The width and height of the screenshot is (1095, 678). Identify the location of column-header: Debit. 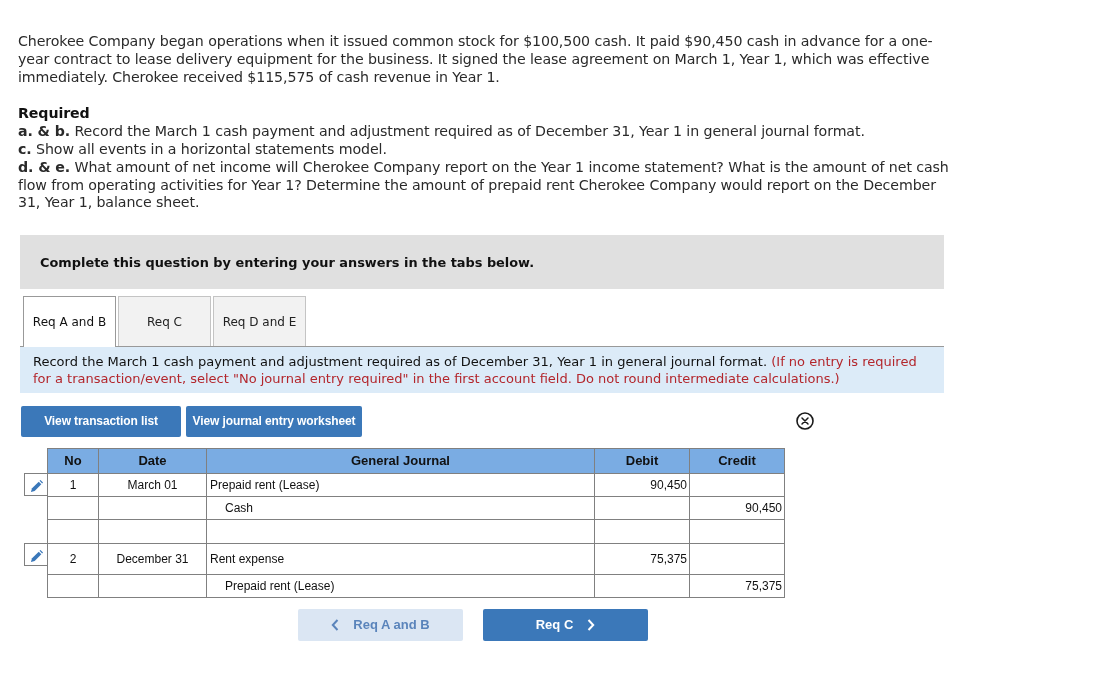
(642, 461).